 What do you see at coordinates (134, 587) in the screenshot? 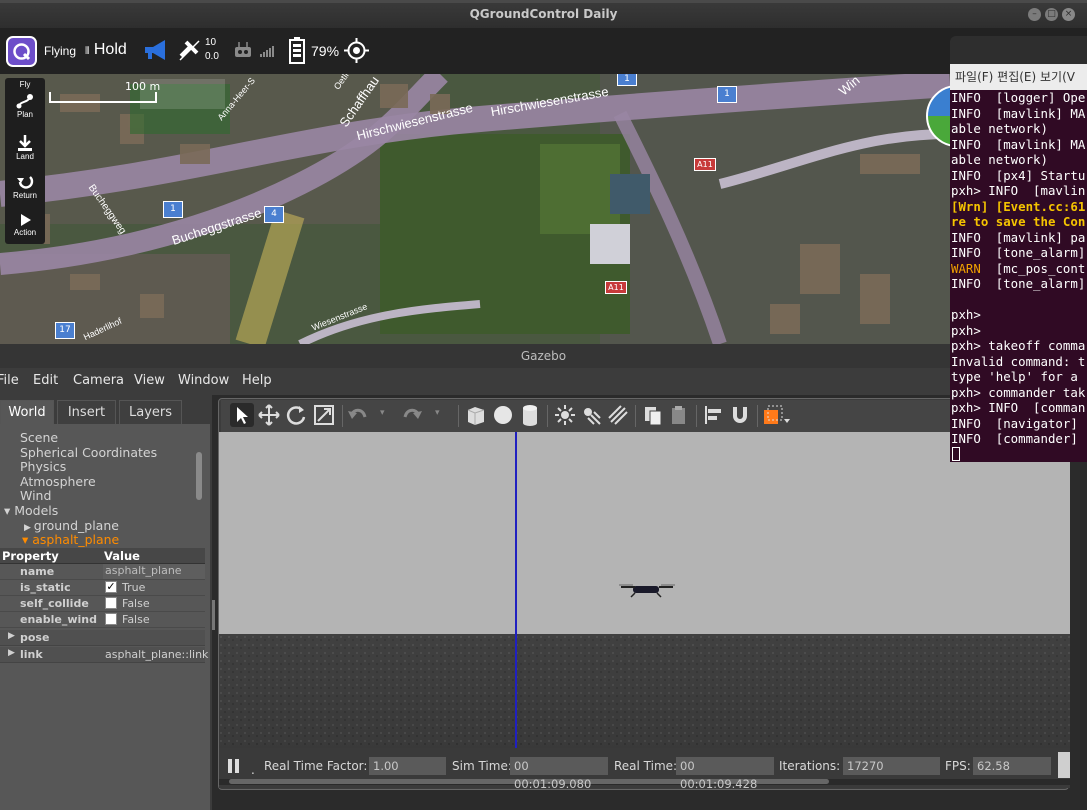
I see `prop-value: True` at bounding box center [134, 587].